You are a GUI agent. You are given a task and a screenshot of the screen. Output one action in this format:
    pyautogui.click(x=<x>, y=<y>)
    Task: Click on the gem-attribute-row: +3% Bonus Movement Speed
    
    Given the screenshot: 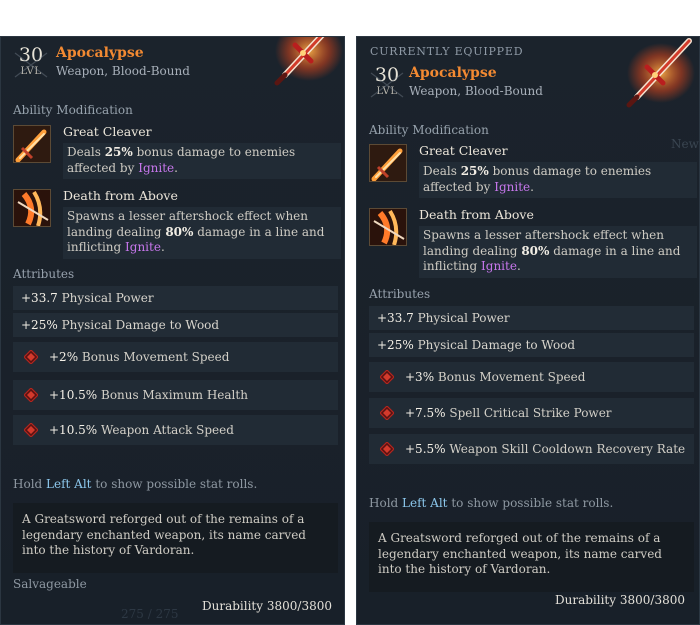 What is the action you would take?
    pyautogui.click(x=531, y=377)
    